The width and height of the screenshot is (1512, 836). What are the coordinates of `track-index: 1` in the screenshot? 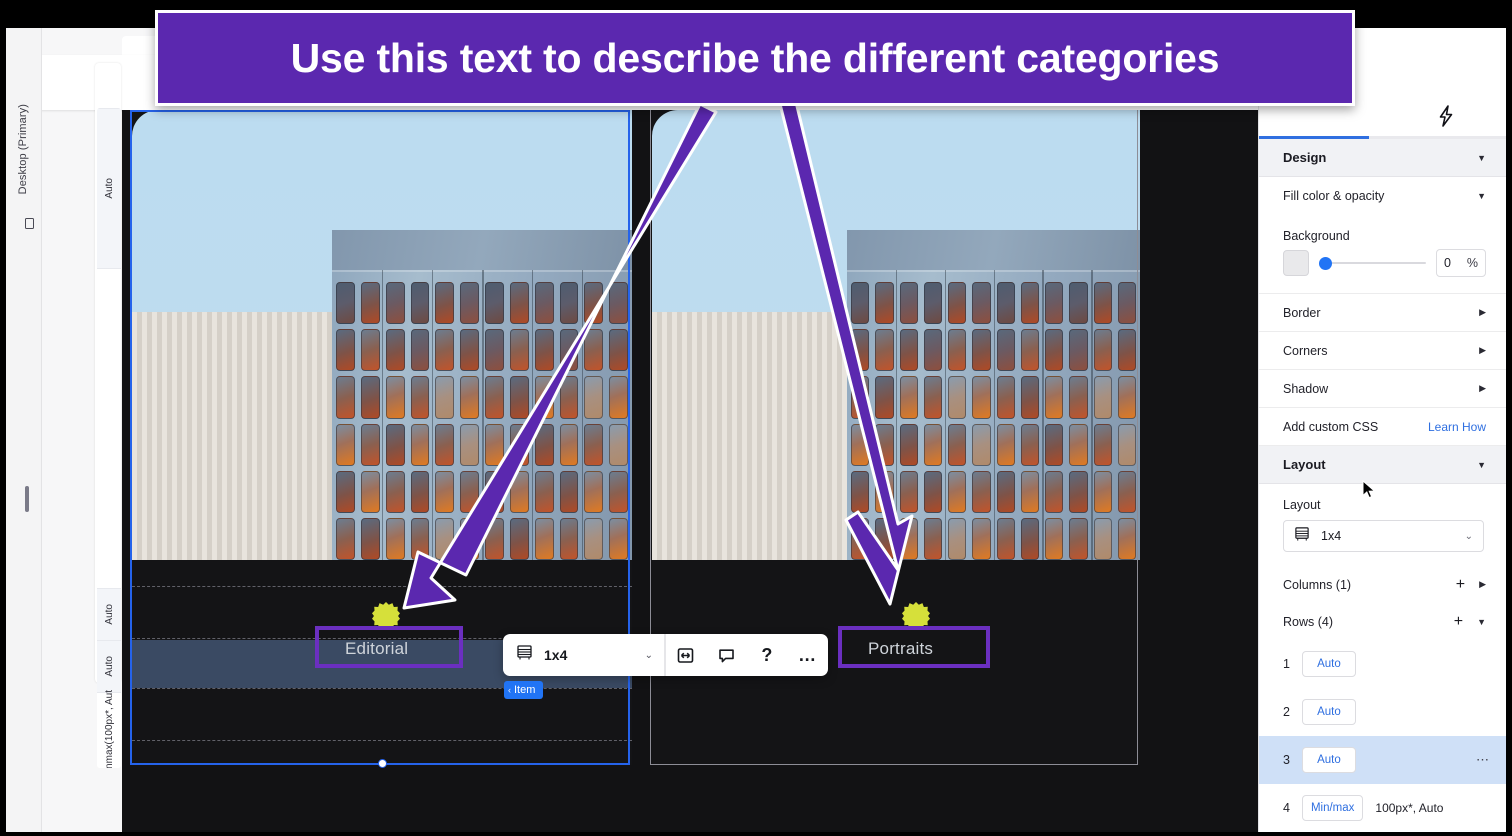 It's located at (1286, 664).